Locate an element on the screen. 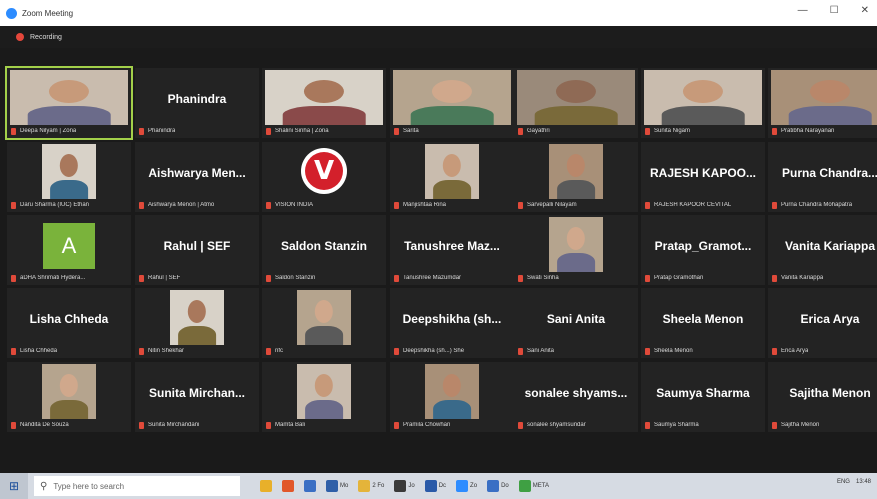  participant-tile: Pratibha Narayanan is located at coordinates (822, 103).